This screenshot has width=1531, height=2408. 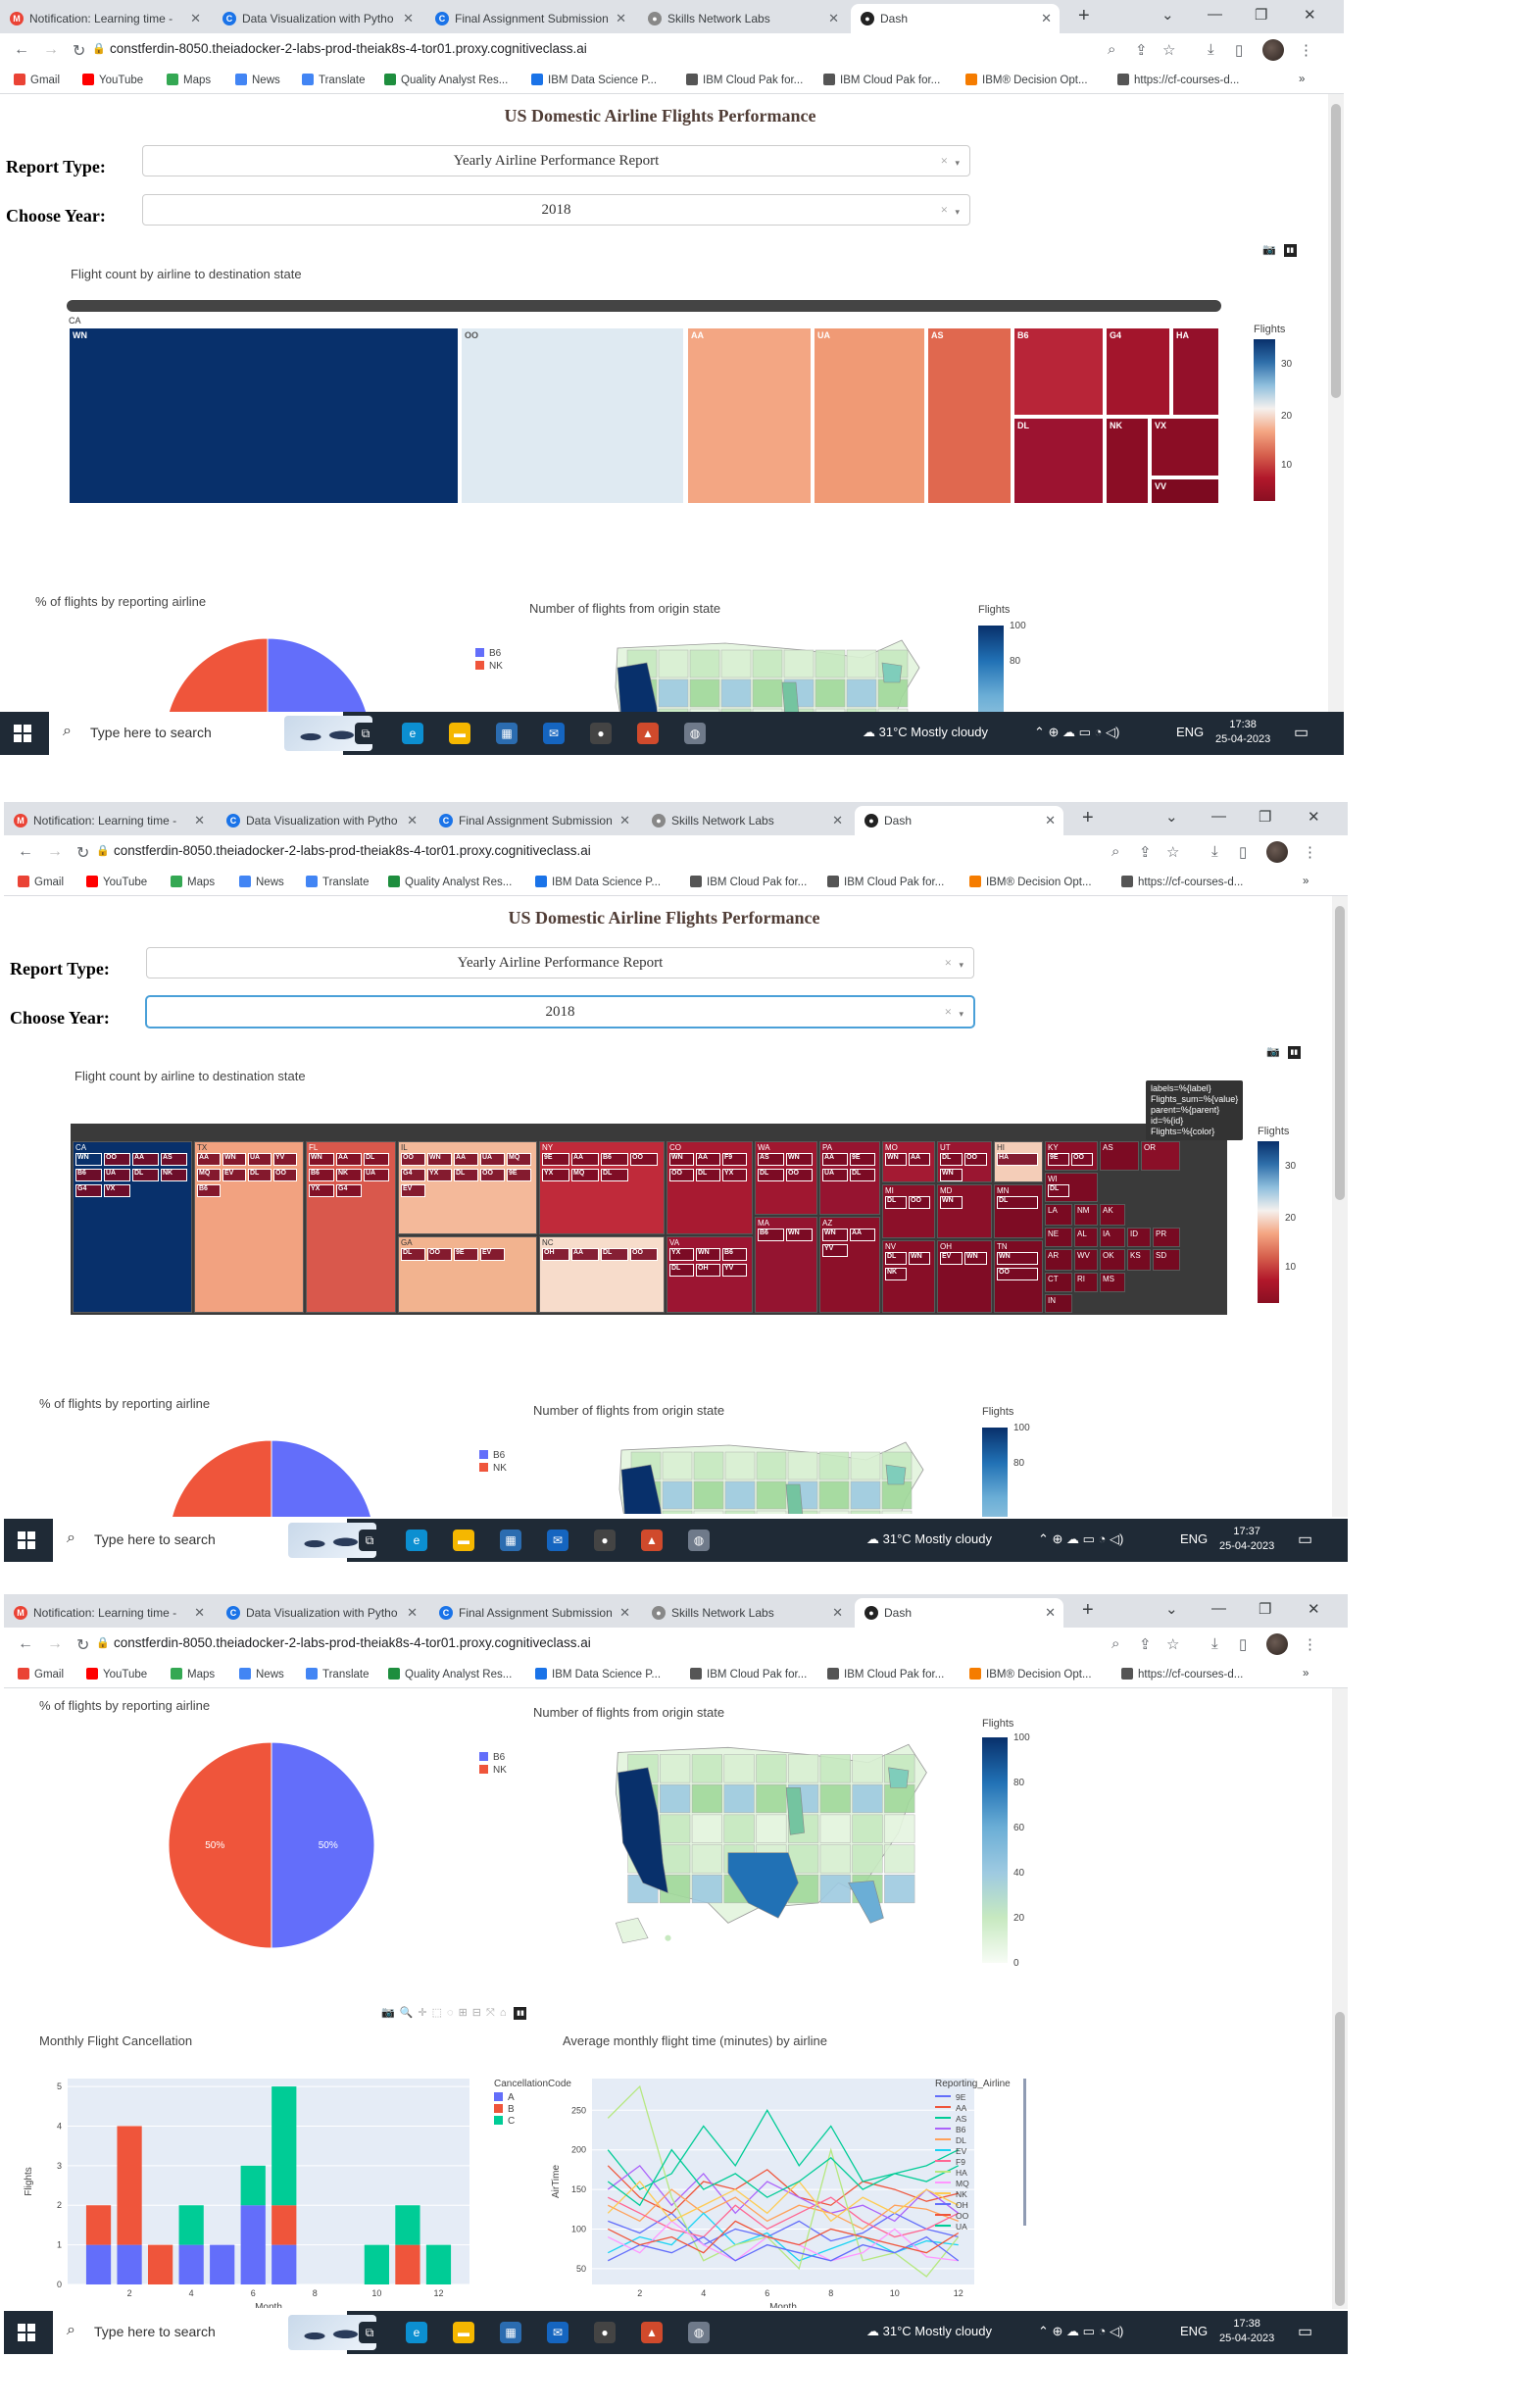 What do you see at coordinates (365, 733) in the screenshot?
I see `task-view-icon: ⧉` at bounding box center [365, 733].